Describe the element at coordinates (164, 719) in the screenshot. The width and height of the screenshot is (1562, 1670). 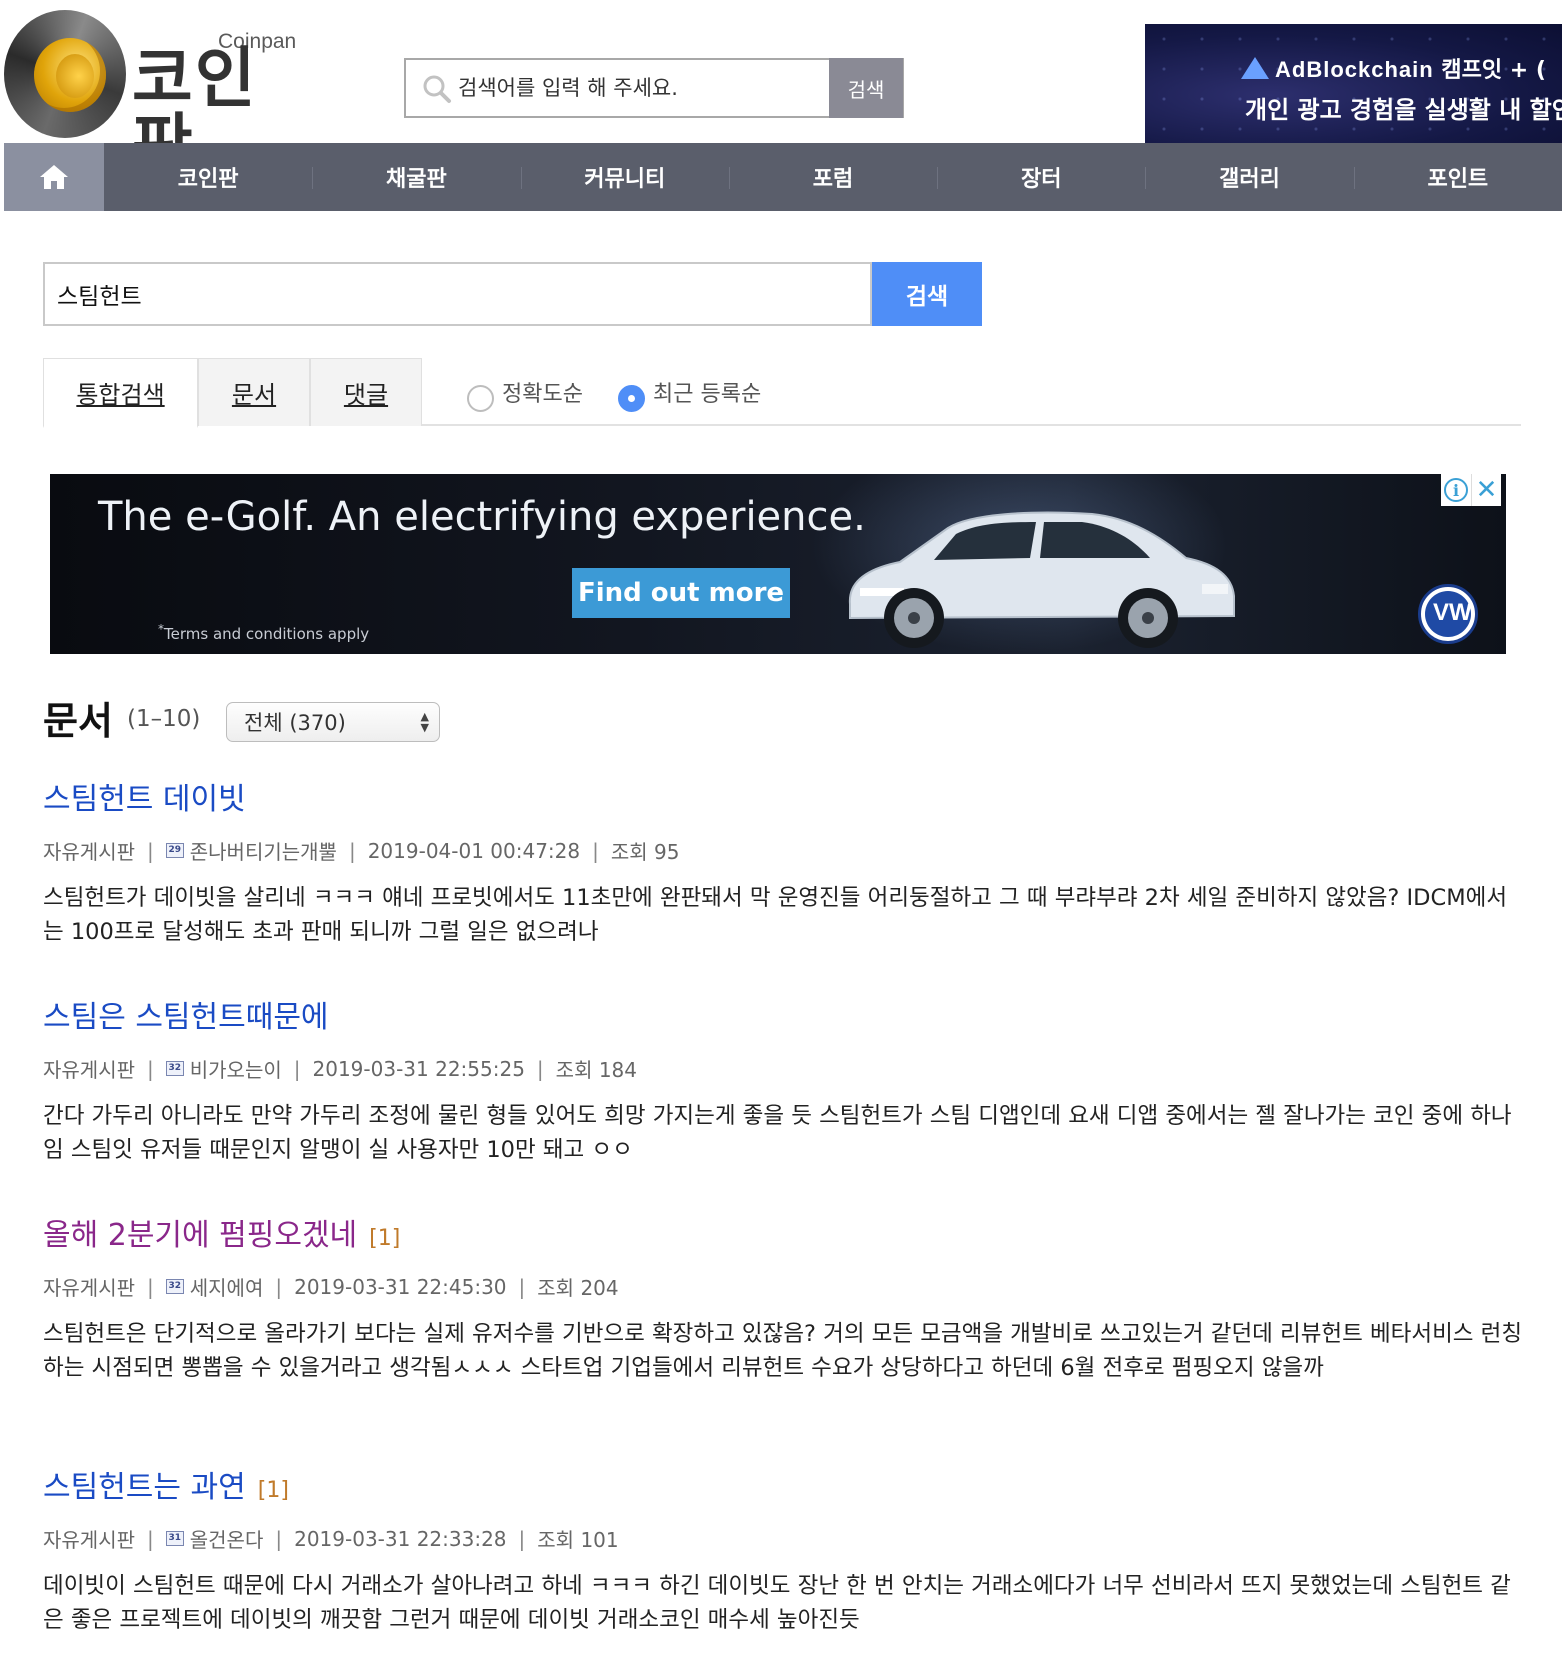
I see `documents-range: (1–10)` at that location.